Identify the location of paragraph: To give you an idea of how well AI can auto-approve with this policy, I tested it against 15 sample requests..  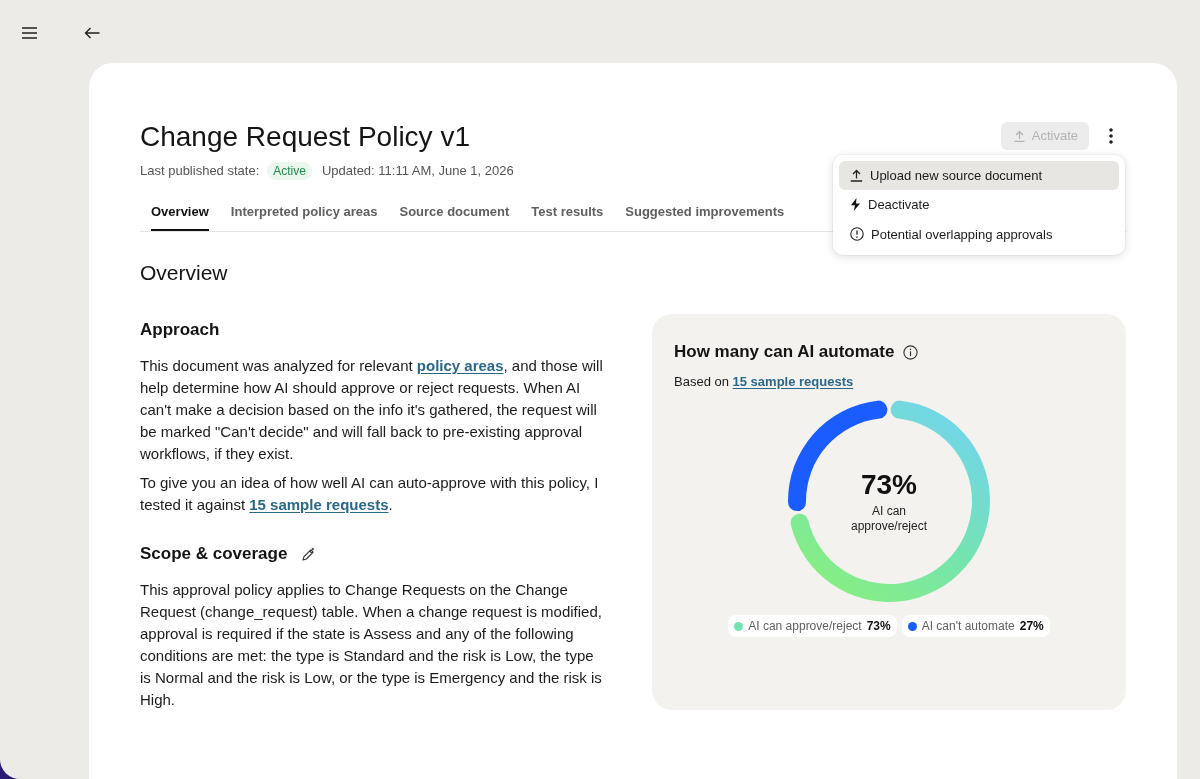
(370, 494).